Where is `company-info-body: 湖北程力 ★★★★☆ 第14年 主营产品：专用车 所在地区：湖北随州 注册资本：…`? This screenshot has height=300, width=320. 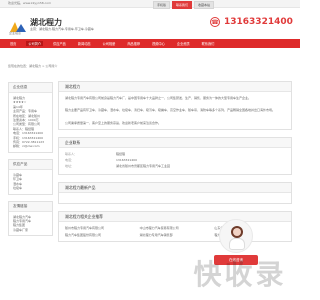
company-info-body: 湖北程力 ★★★★☆ 第14年 主营产品：专用车 所在地区：湖北随州 注册资本：… is located at coordinates (30, 122).